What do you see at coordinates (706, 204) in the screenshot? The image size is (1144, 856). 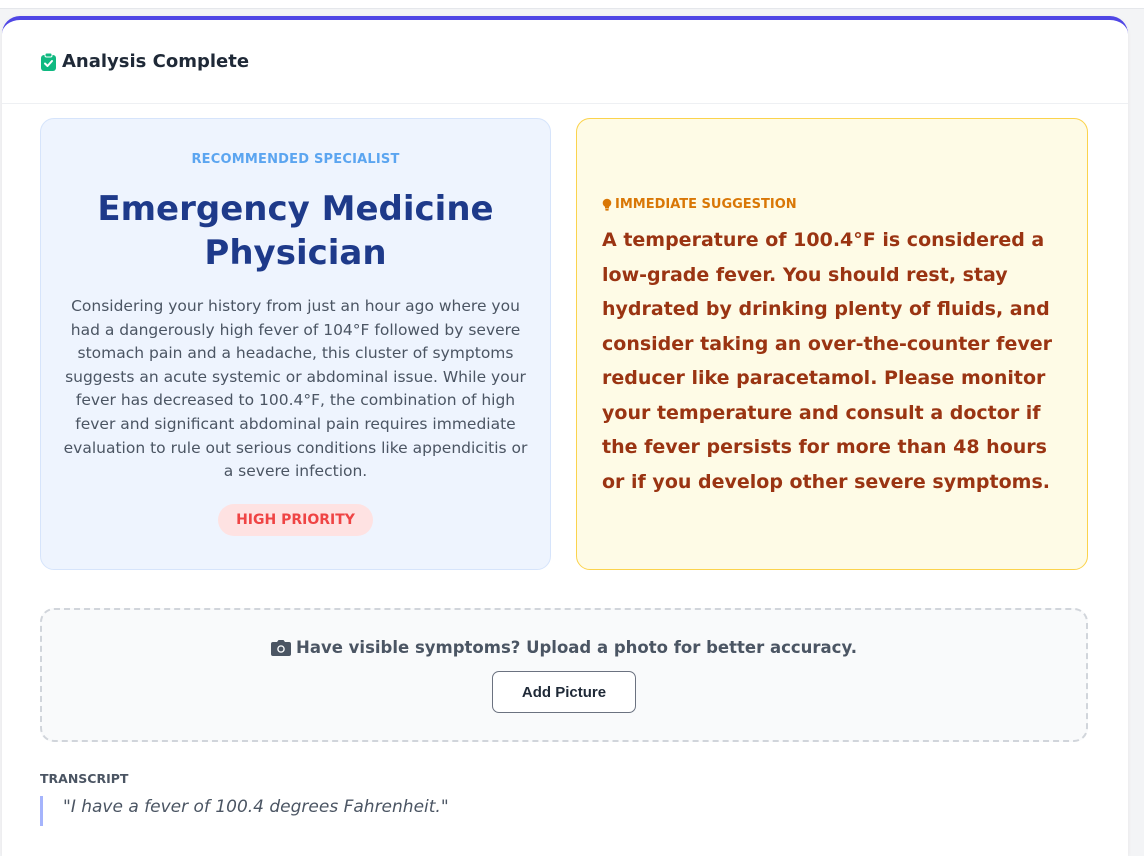 I see `suggestion-label: IMMEDIATE SUGGESTION` at bounding box center [706, 204].